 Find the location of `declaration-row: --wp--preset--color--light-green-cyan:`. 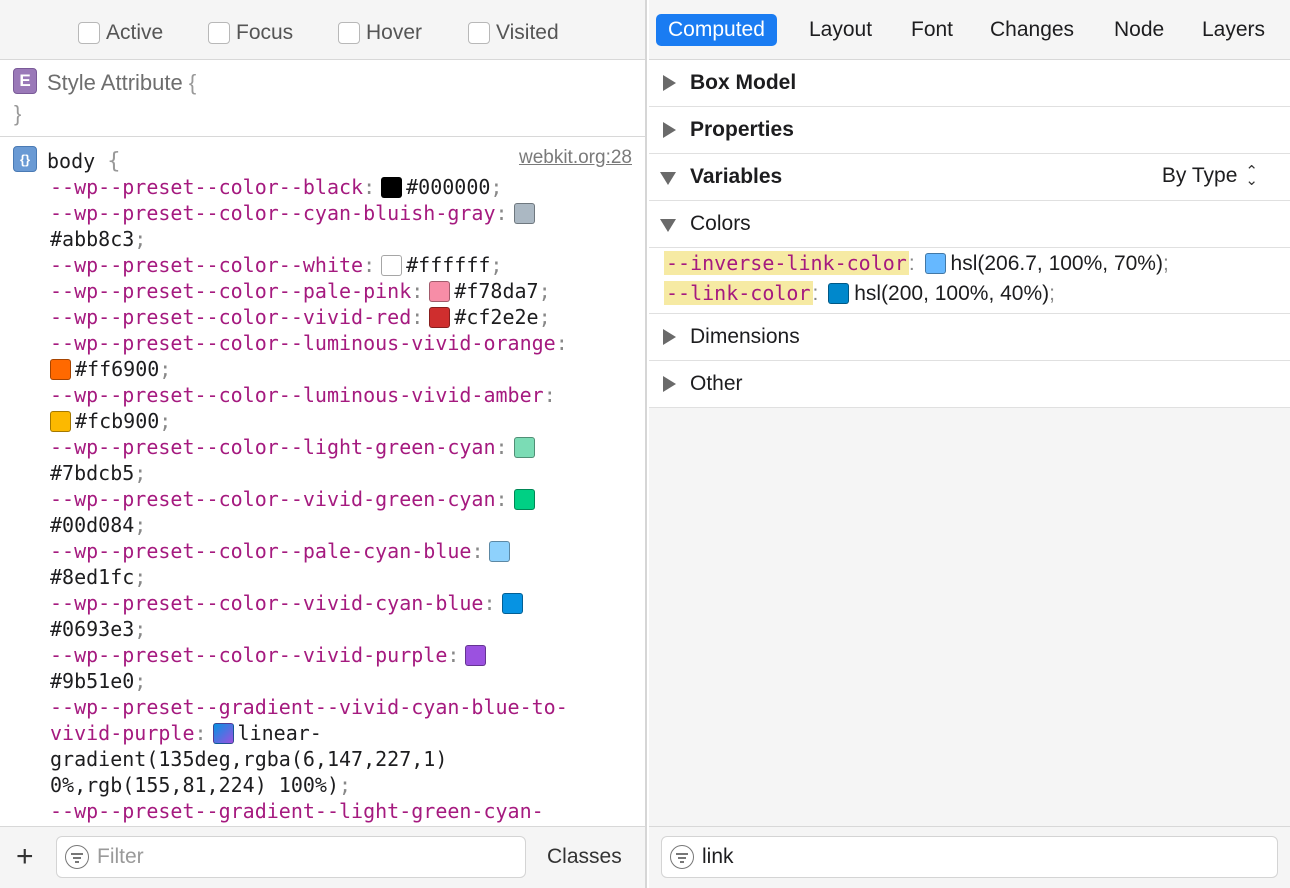

declaration-row: --wp--preset--color--light-green-cyan: is located at coordinates (342, 447).